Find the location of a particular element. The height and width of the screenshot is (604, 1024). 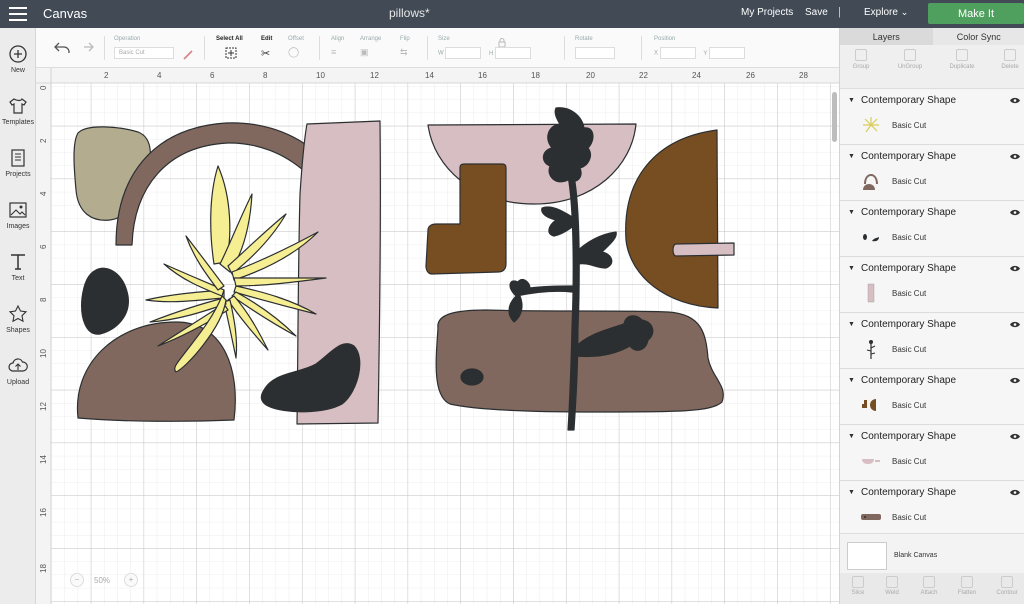

select-all-icon is located at coordinates (231, 53).